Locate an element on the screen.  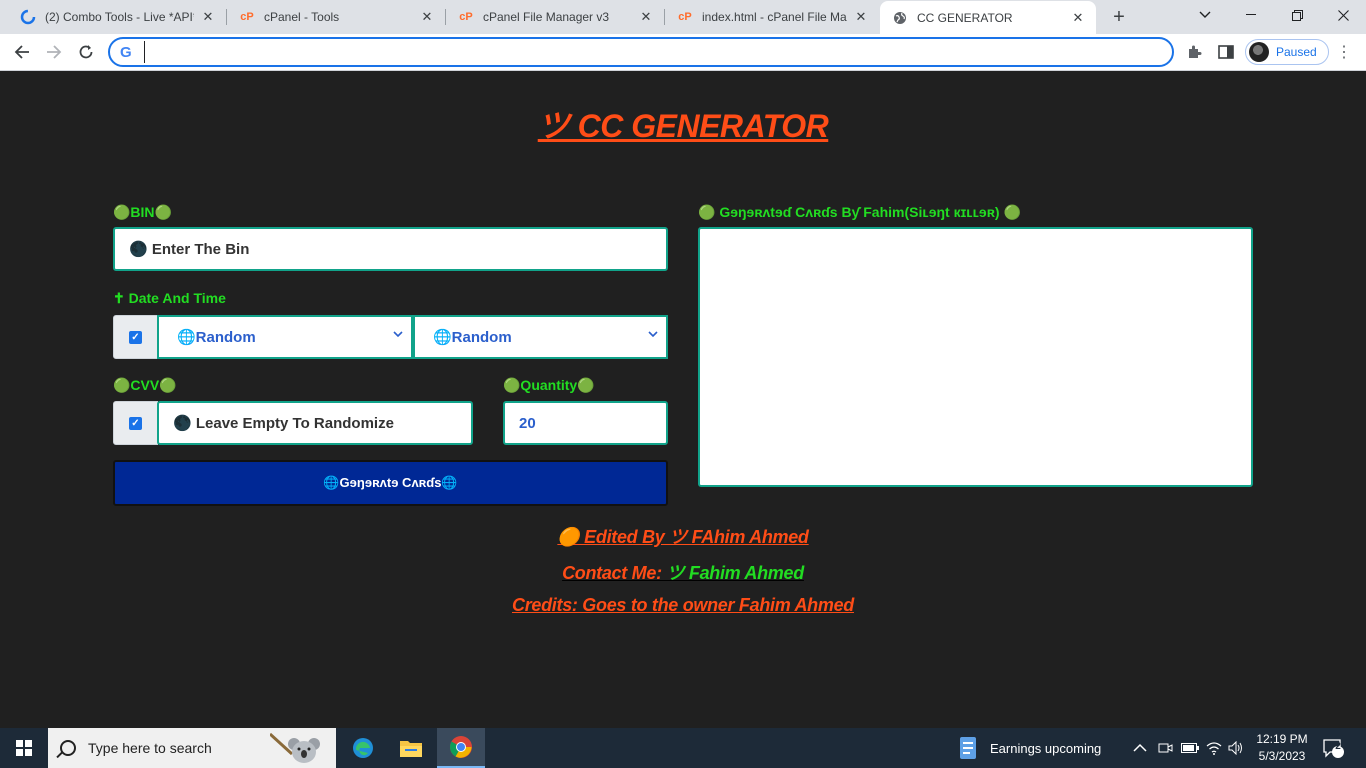
generated-cards-textarea is located at coordinates (975, 357).